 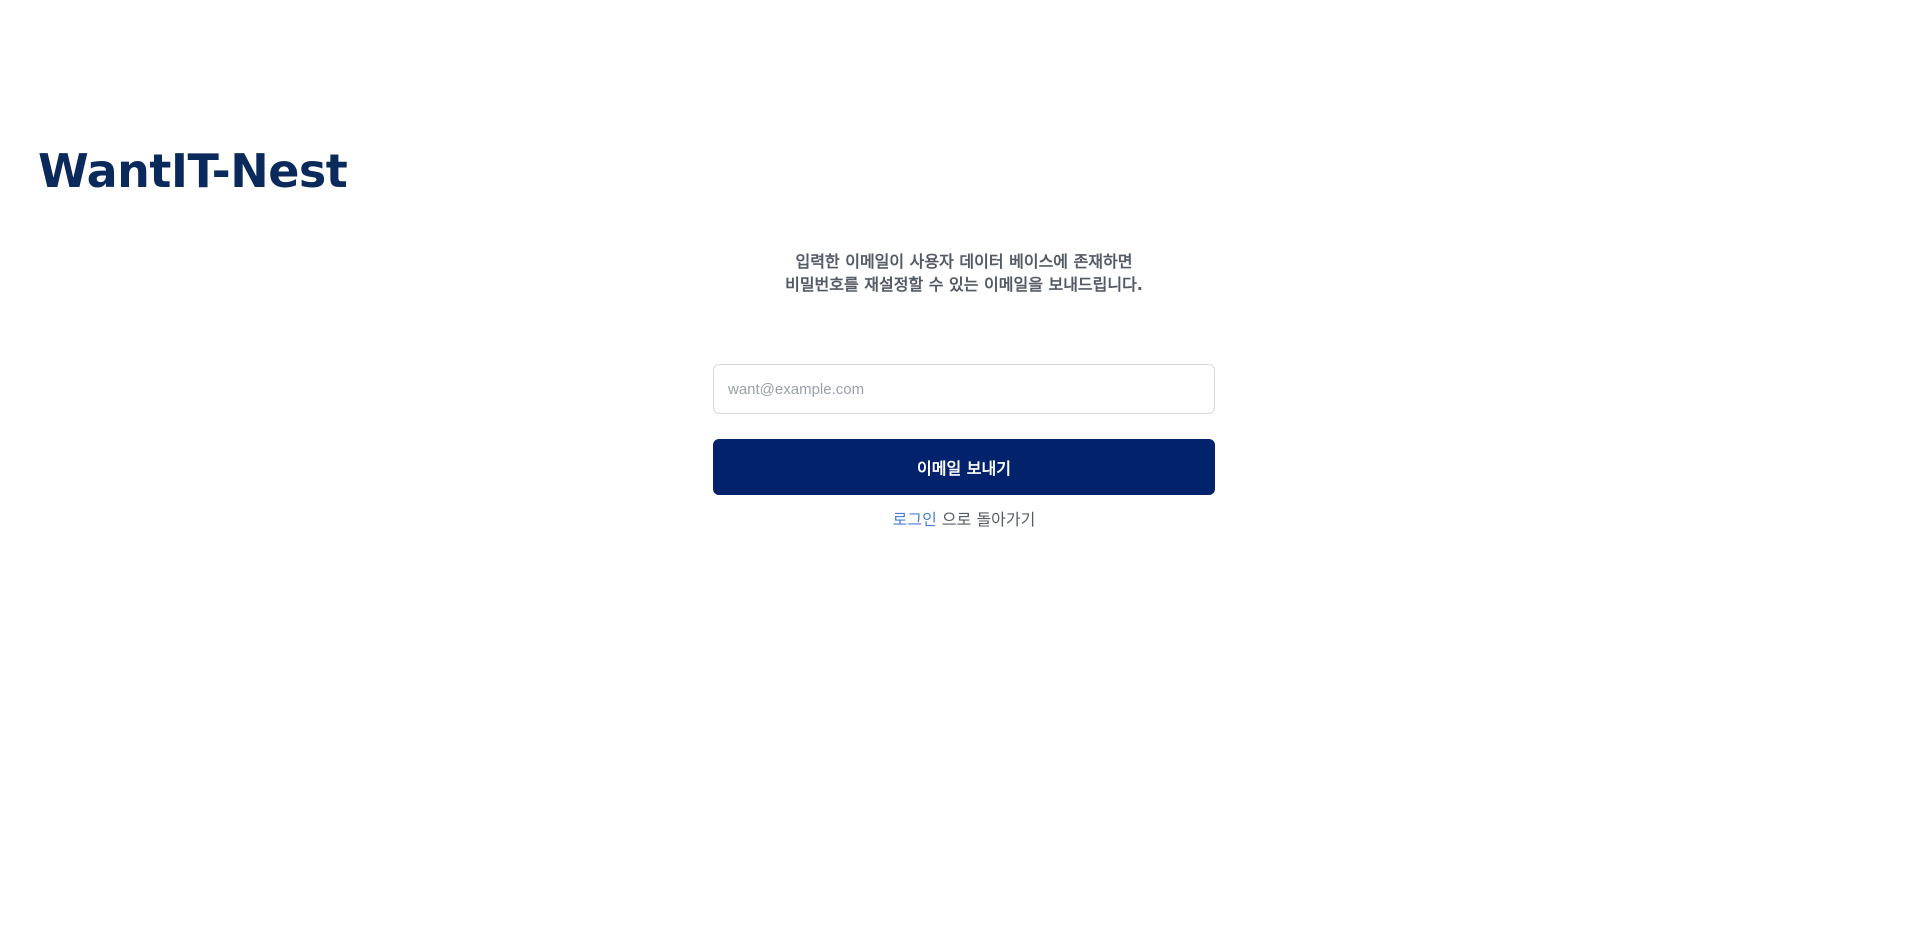 What do you see at coordinates (915, 519) in the screenshot?
I see `login-link: 로그인` at bounding box center [915, 519].